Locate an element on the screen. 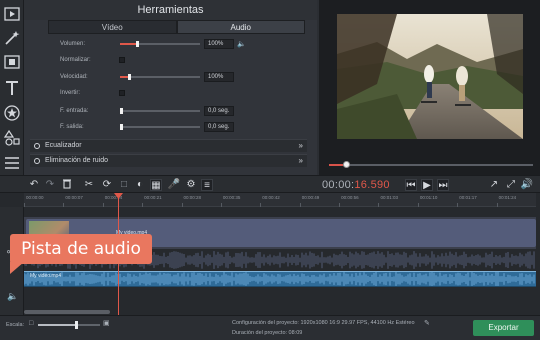 This screenshot has width=540, height=340. tab-audio: Audio is located at coordinates (240, 27).